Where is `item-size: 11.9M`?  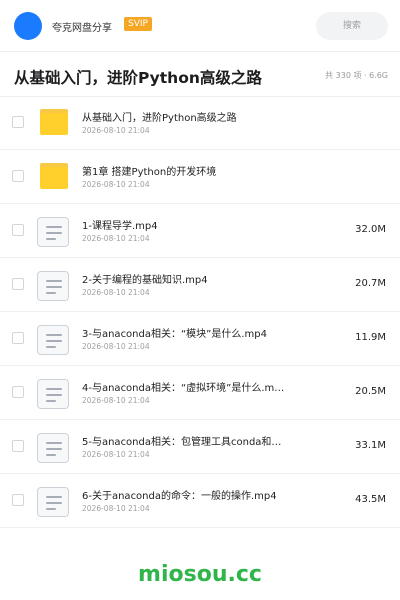 item-size: 11.9M is located at coordinates (370, 337).